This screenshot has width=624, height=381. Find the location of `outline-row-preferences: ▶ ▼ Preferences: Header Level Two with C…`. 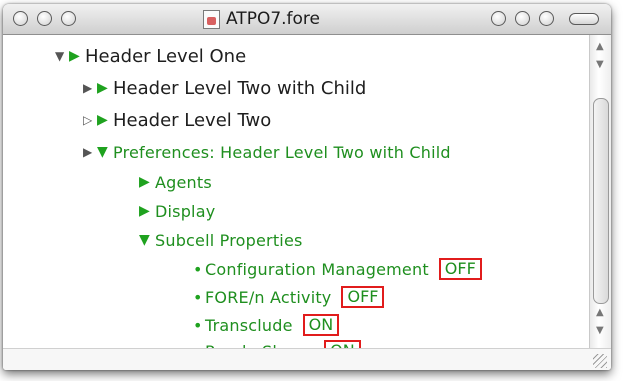

outline-row-preferences: ▶ ▼ Preferences: Header Level Two with C… is located at coordinates (267, 152).